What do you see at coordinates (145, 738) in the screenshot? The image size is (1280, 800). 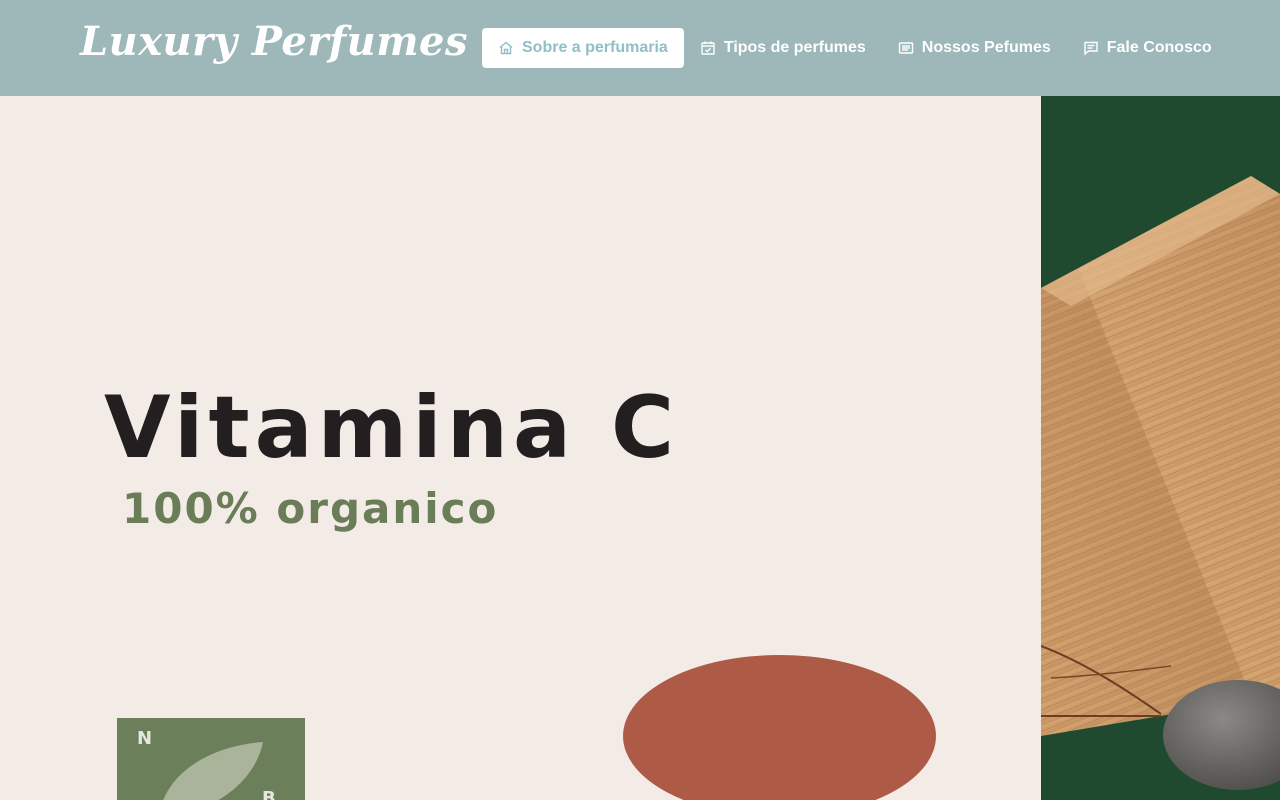 I see `badge-letter-n: N` at bounding box center [145, 738].